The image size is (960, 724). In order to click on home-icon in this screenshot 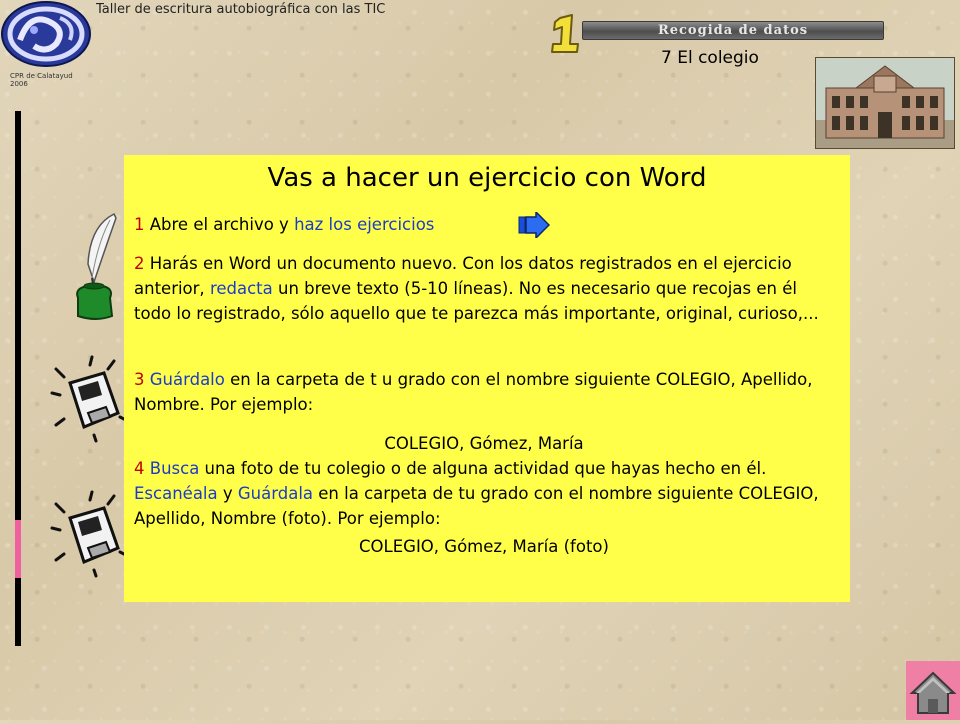, I will do `click(933, 692)`.